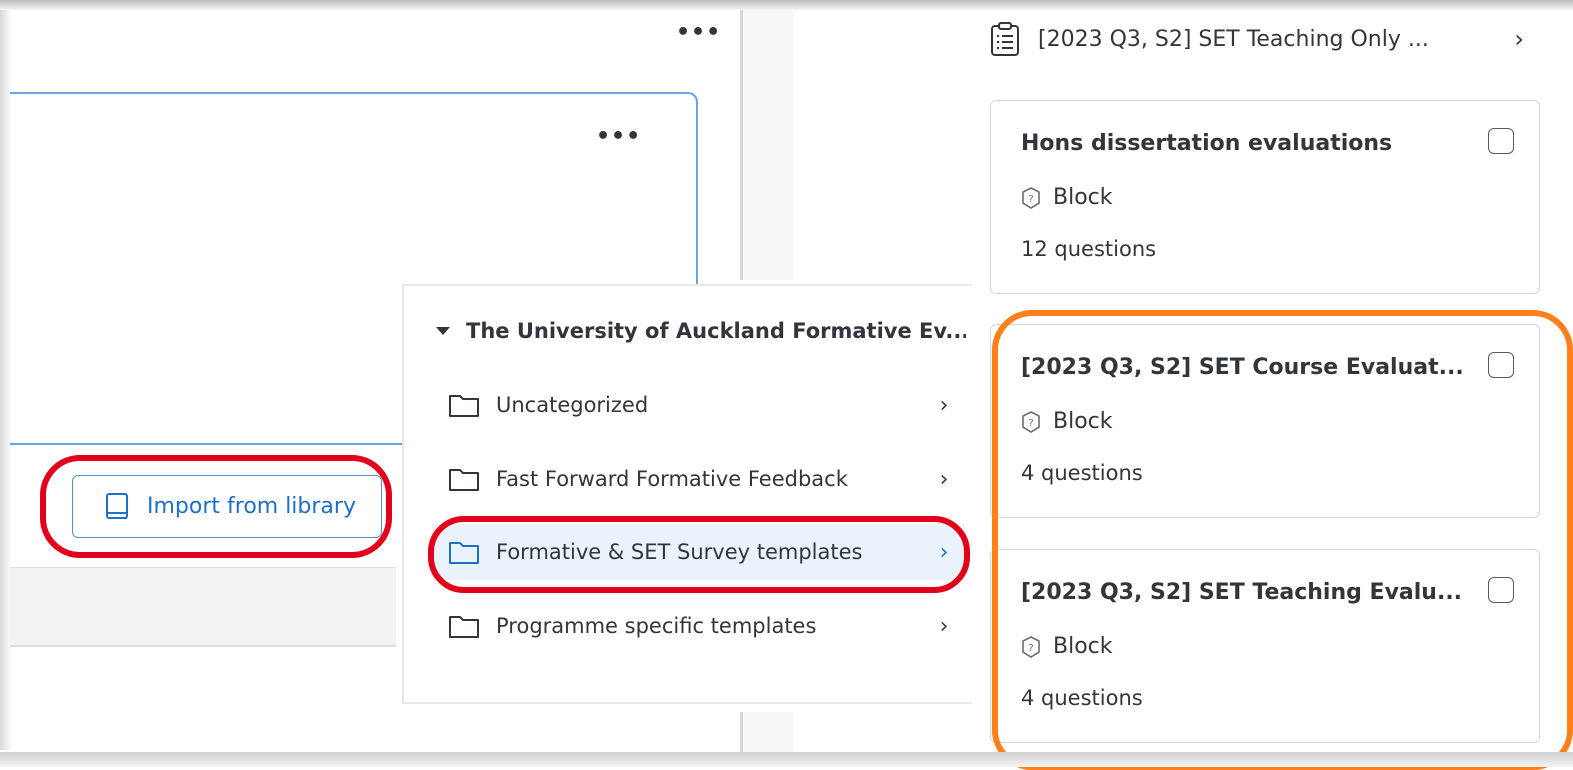 Image resolution: width=1573 pixels, height=770 pixels. I want to click on folder-row-programme-templates: Programme specific templates ›, so click(698, 626).